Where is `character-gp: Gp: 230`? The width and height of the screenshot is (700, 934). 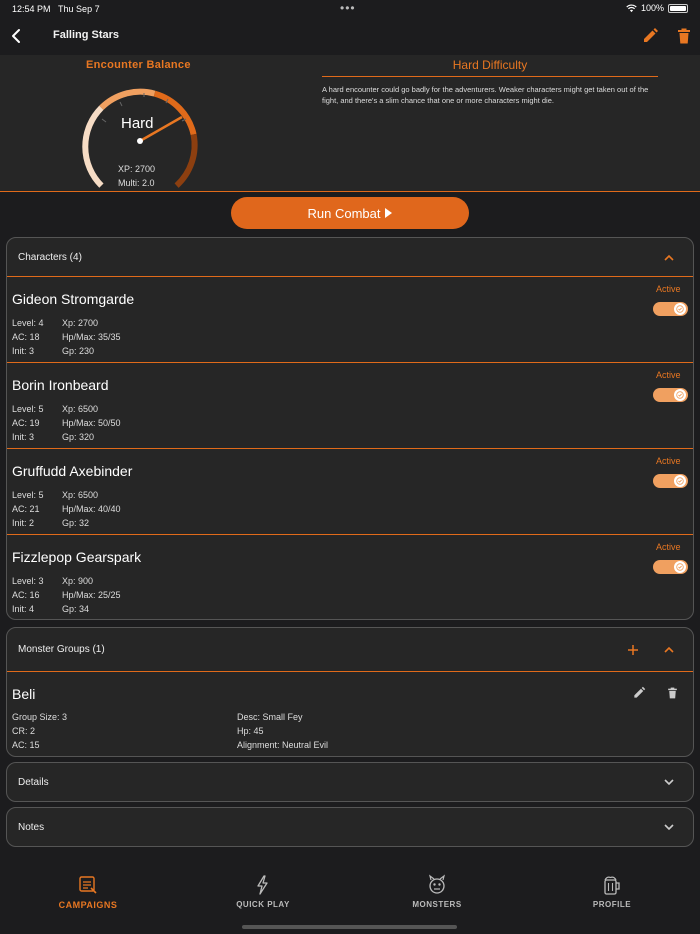 character-gp: Gp: 230 is located at coordinates (78, 351).